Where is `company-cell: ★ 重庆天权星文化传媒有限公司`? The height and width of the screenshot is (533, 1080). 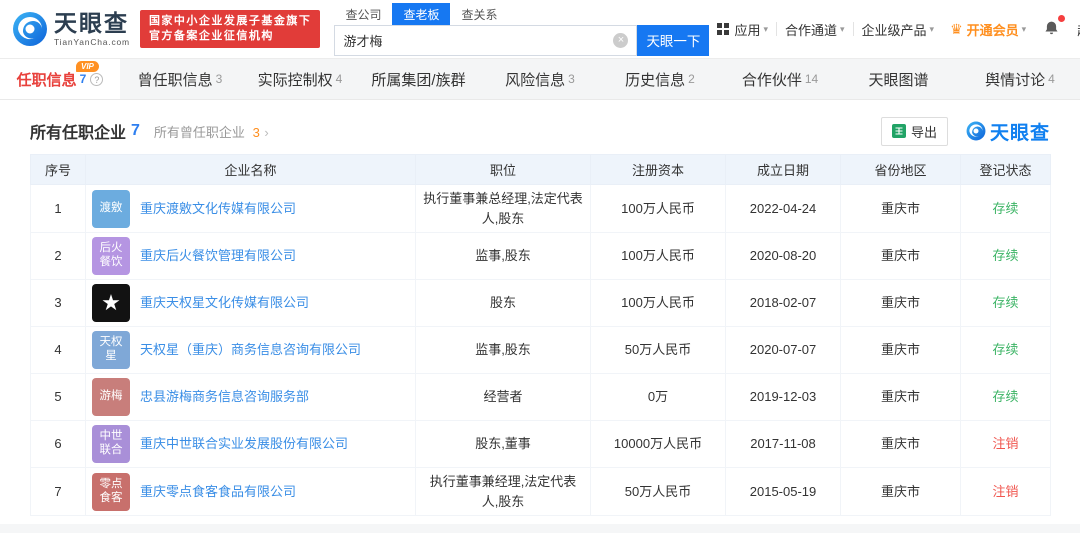 company-cell: ★ 重庆天权星文化传媒有限公司 is located at coordinates (250, 303).